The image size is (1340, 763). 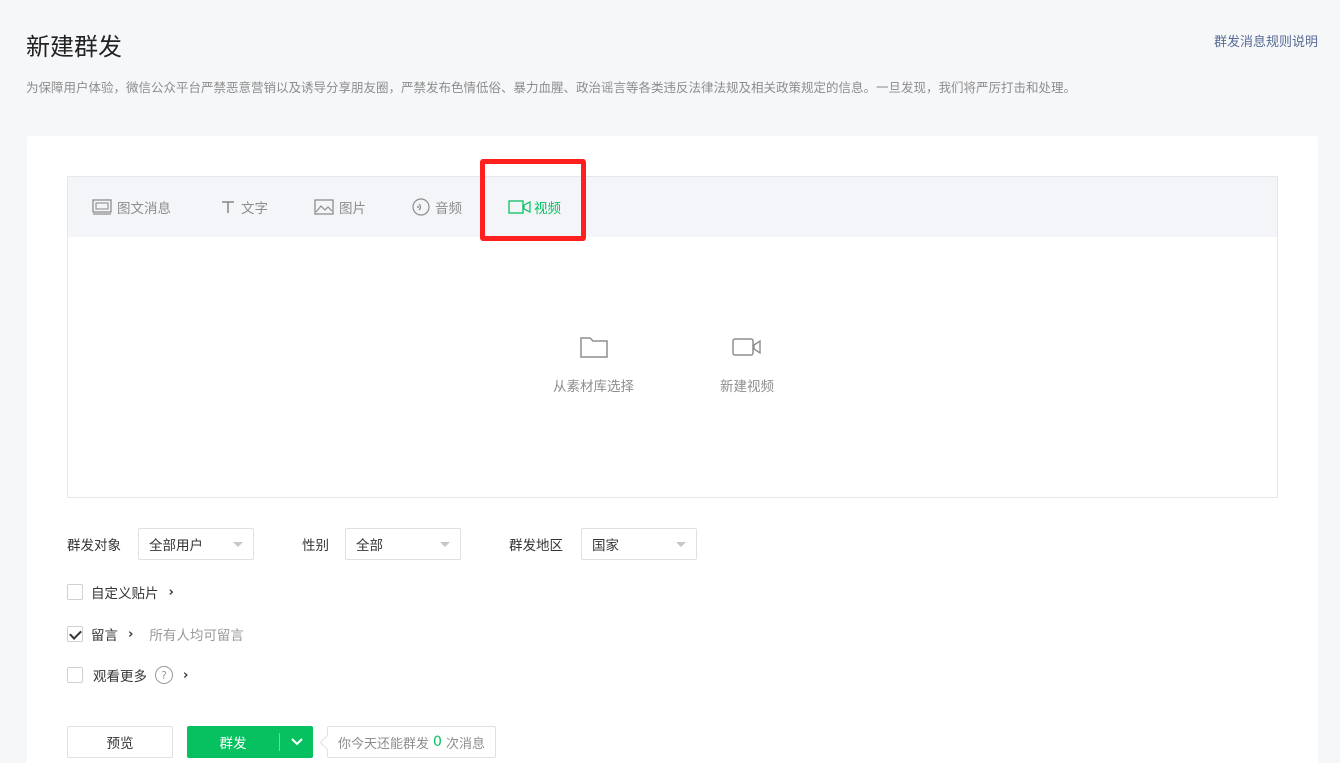 What do you see at coordinates (747, 349) in the screenshot?
I see `video-camera-icon` at bounding box center [747, 349].